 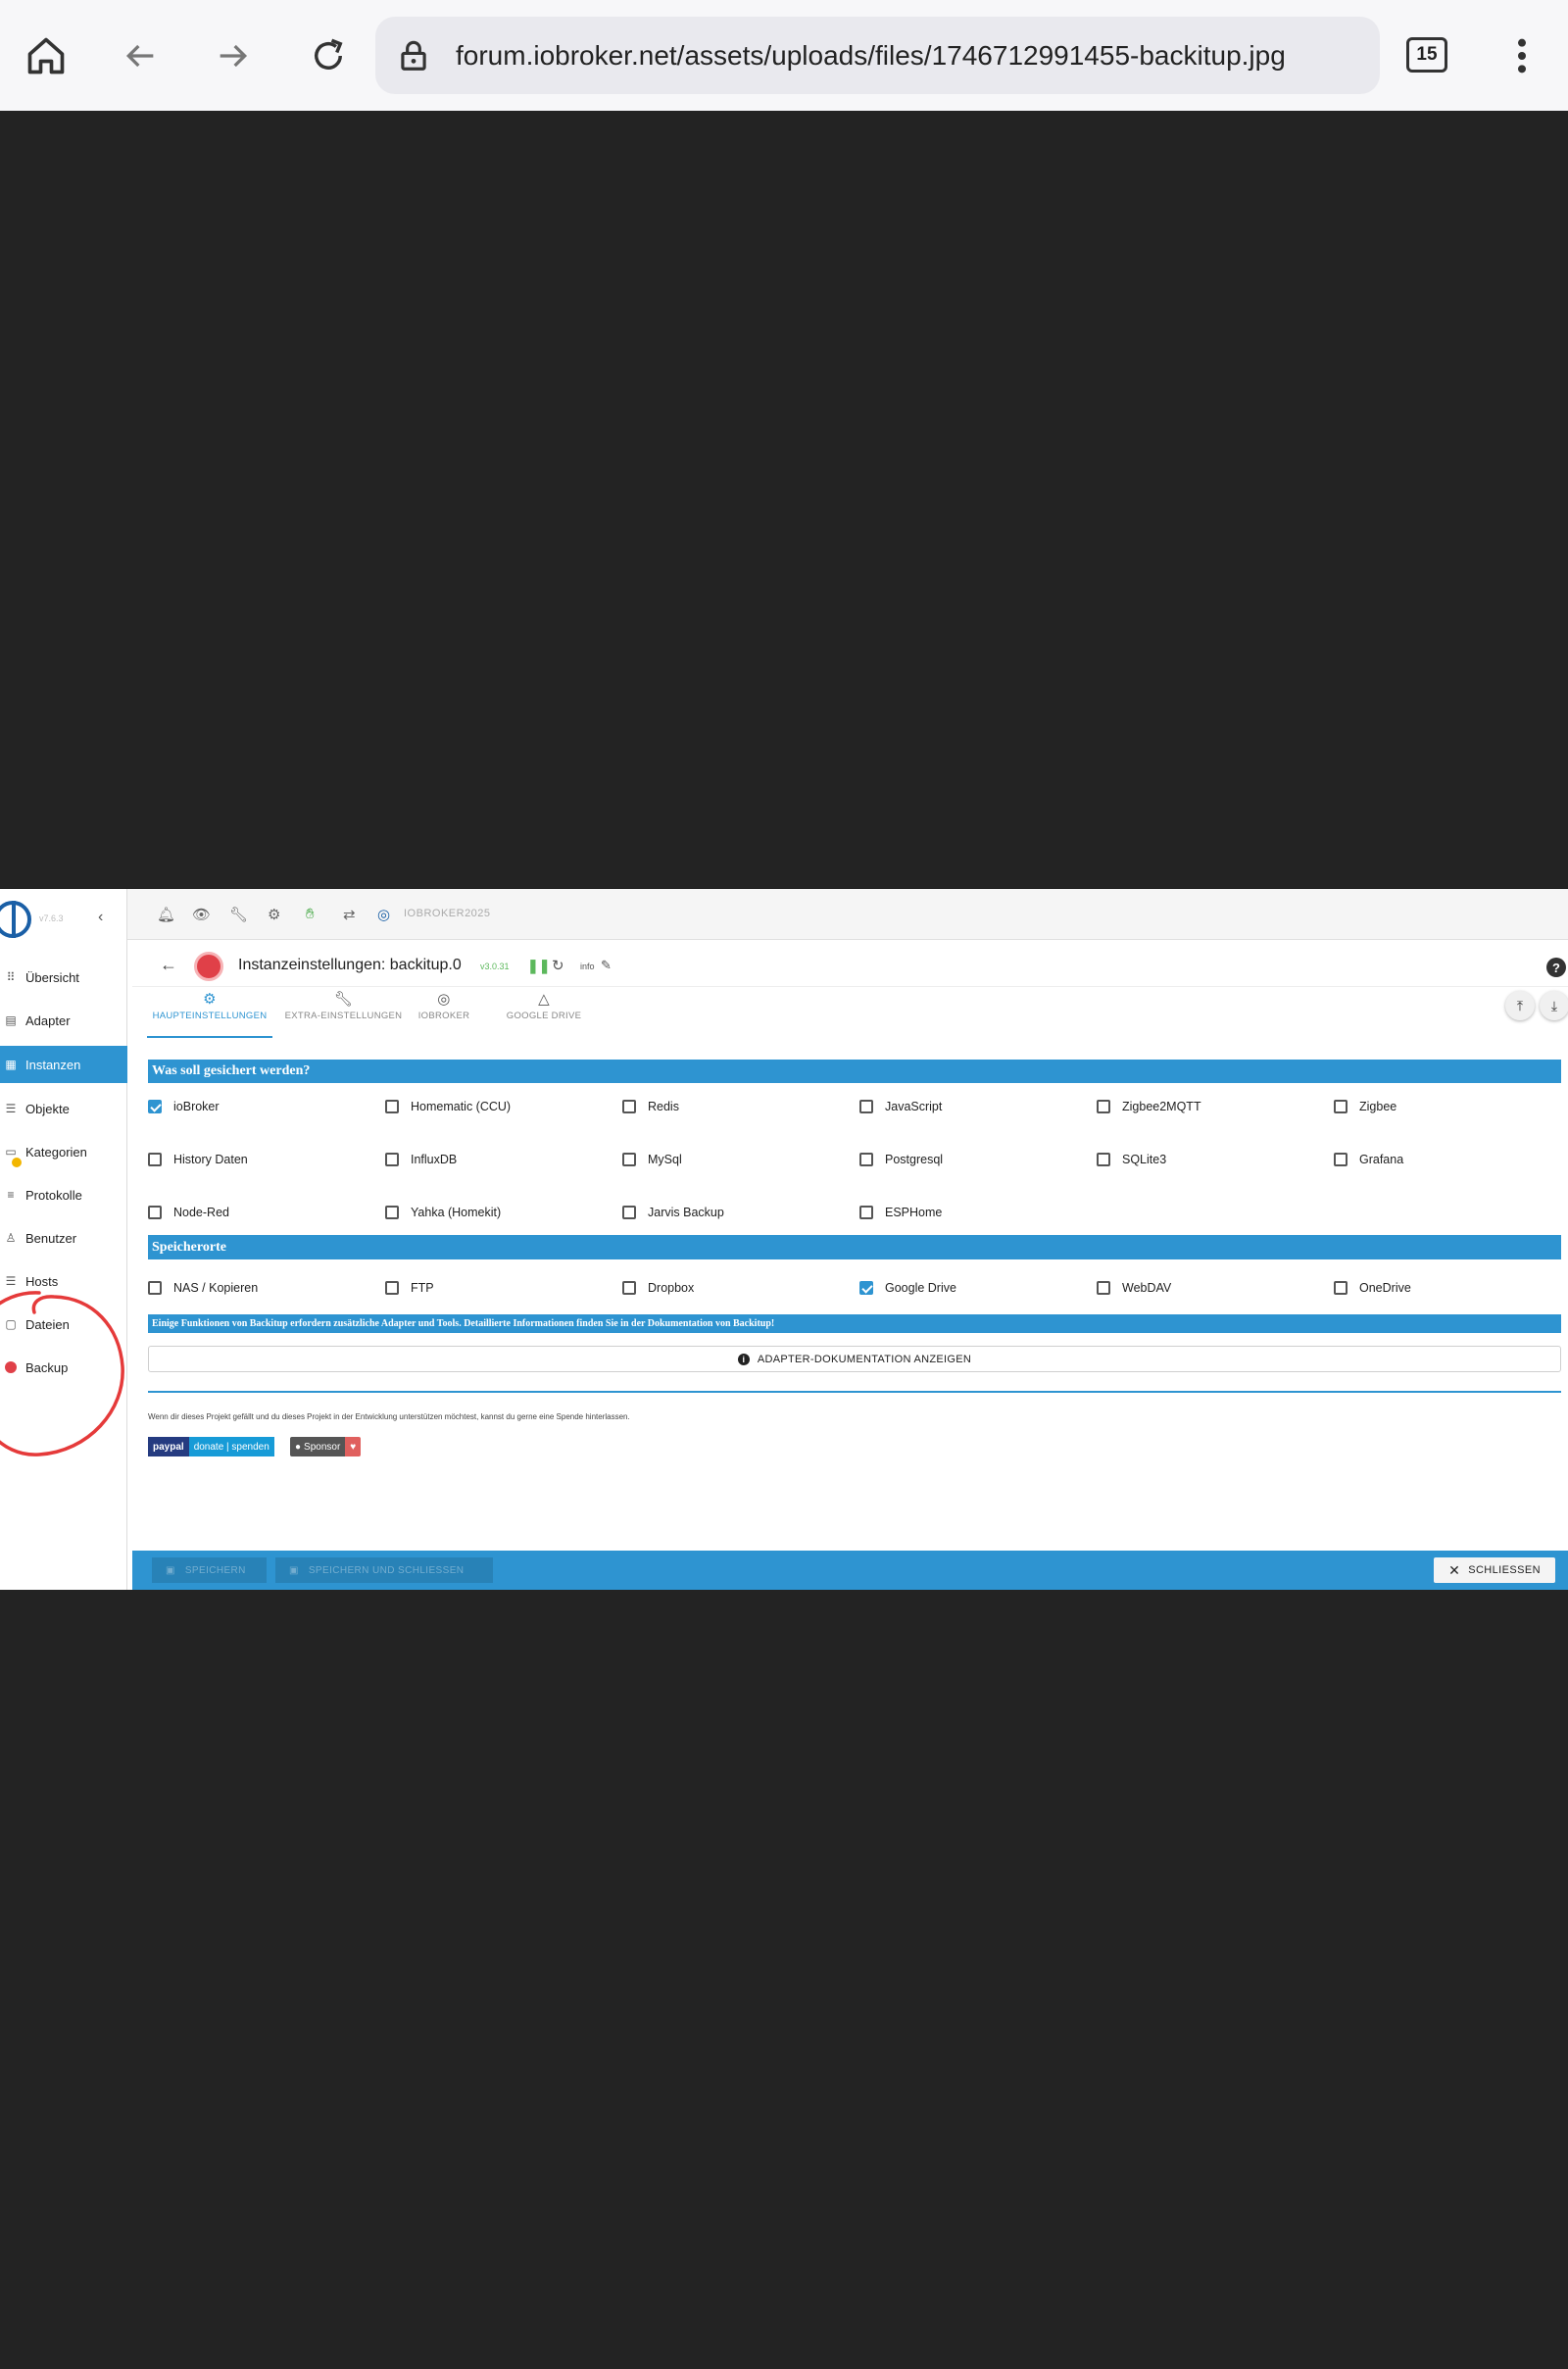 What do you see at coordinates (448, 1106) in the screenshot?
I see `checkbox-homematic: Homematic (CCU)` at bounding box center [448, 1106].